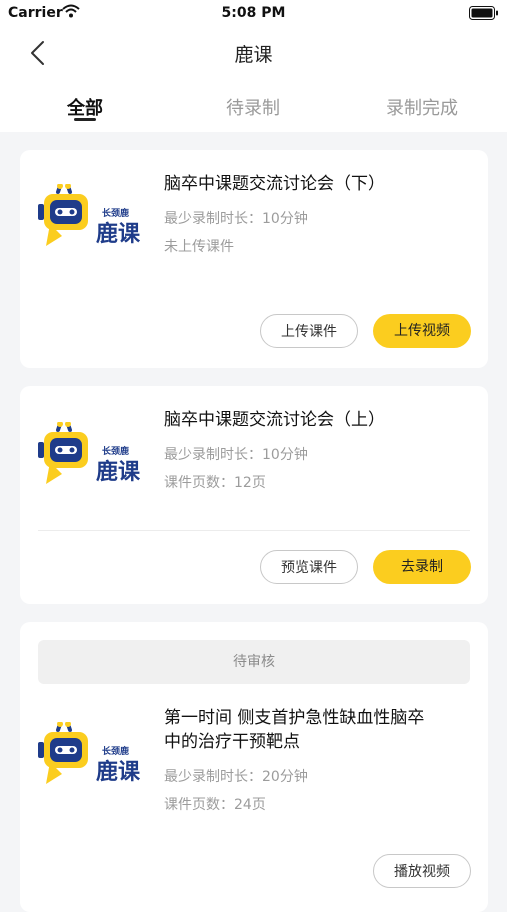 The image size is (507, 912). What do you see at coordinates (232, 742) in the screenshot?
I see `course-title-line-2: 中的治疗干预靶点` at bounding box center [232, 742].